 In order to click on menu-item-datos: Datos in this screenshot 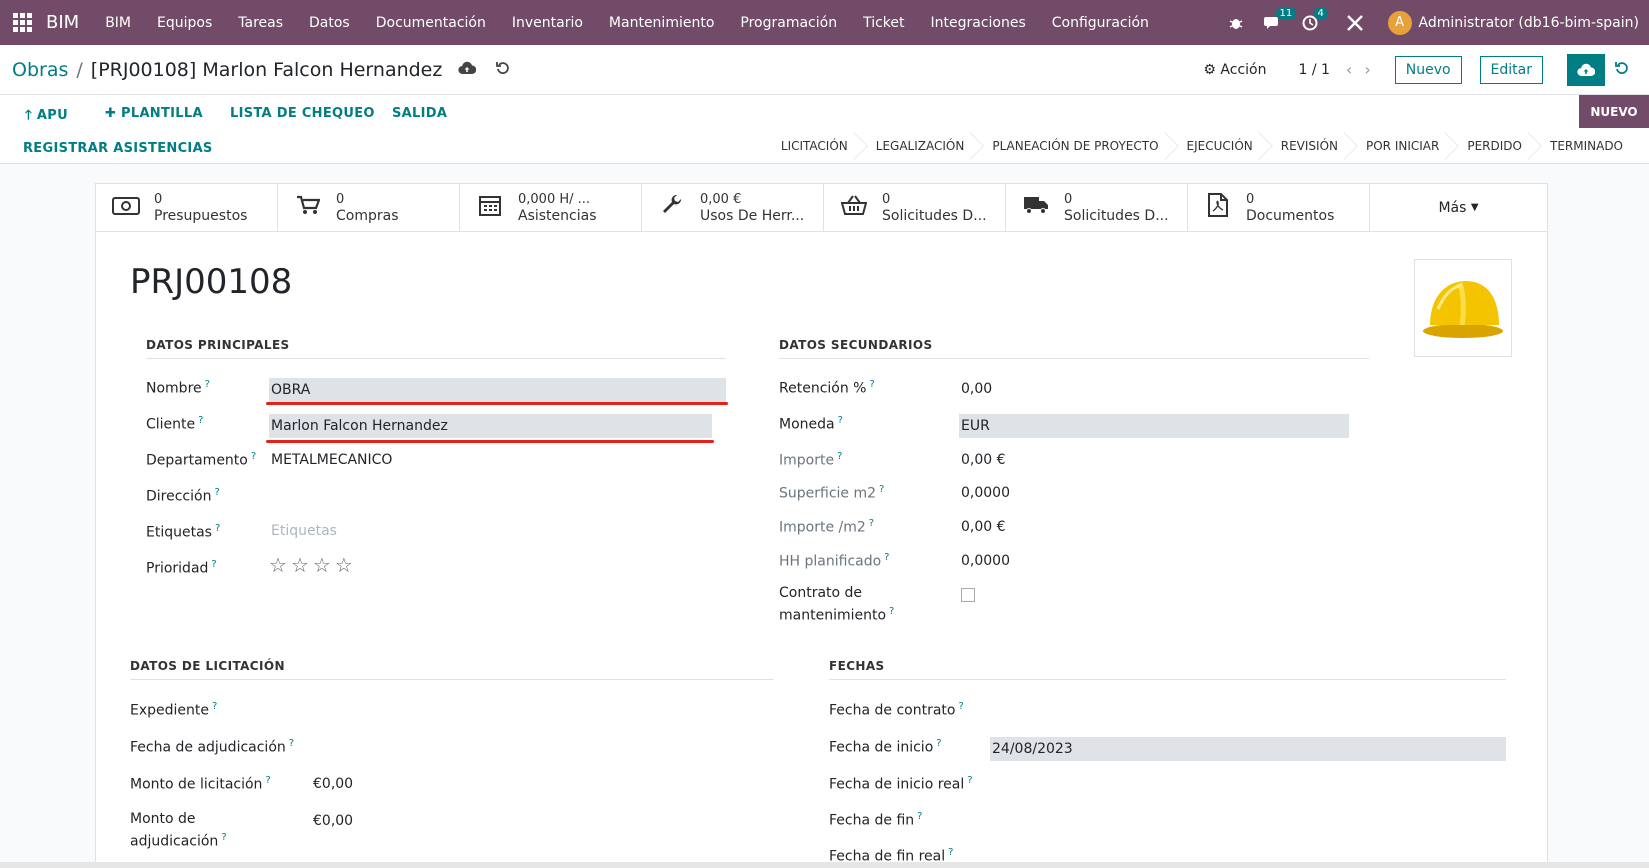, I will do `click(329, 23)`.